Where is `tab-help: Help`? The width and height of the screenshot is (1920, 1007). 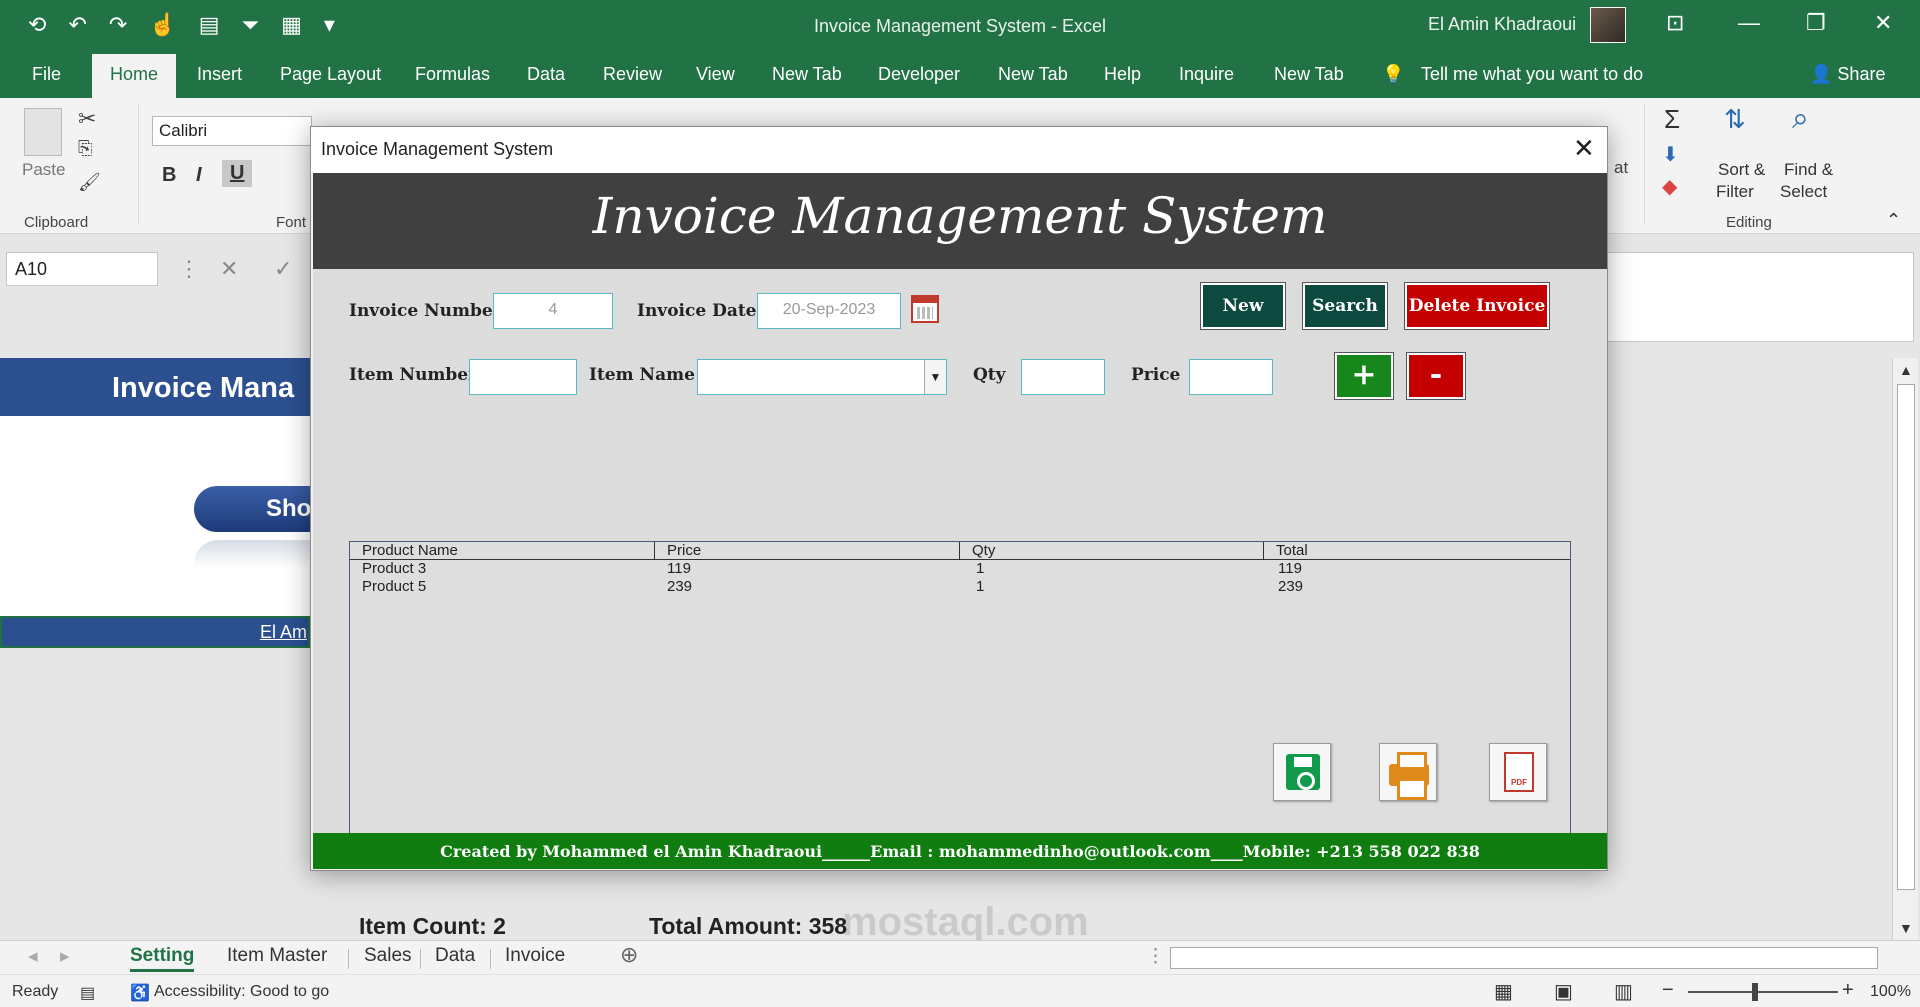 tab-help: Help is located at coordinates (1122, 74).